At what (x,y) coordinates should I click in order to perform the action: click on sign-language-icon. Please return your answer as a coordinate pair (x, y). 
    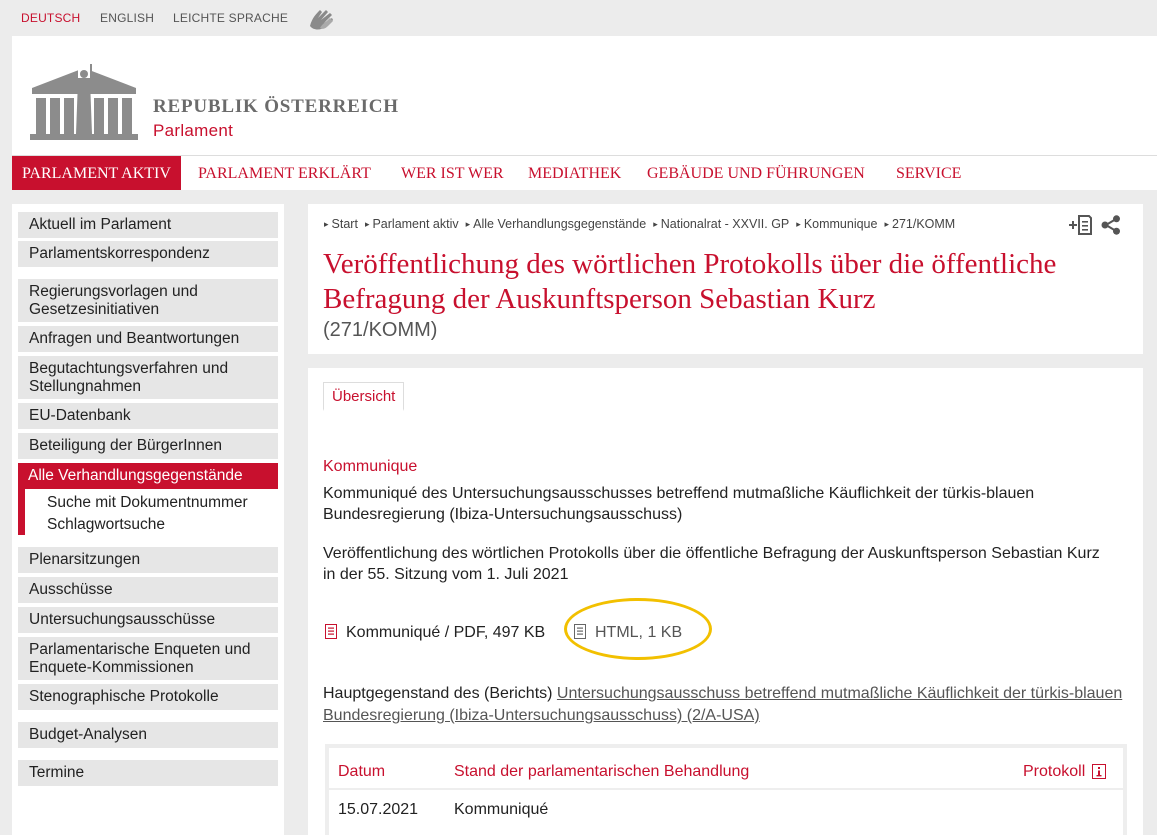
    Looking at the image, I should click on (323, 18).